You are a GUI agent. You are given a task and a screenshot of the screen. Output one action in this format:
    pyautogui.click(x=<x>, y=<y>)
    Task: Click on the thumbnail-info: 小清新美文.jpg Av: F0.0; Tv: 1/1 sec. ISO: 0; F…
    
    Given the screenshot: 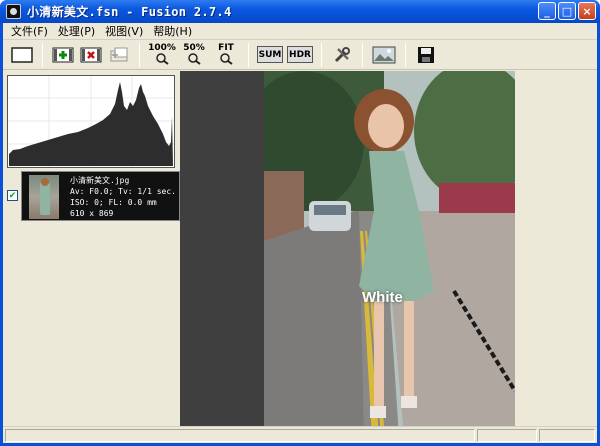 What is the action you would take?
    pyautogui.click(x=123, y=197)
    